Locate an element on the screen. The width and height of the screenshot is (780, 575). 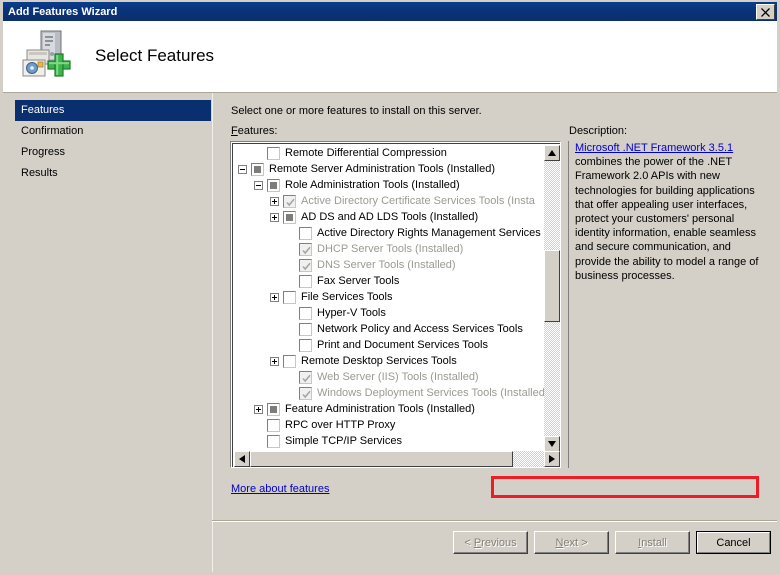
scroll-left-button is located at coordinates (242, 459).